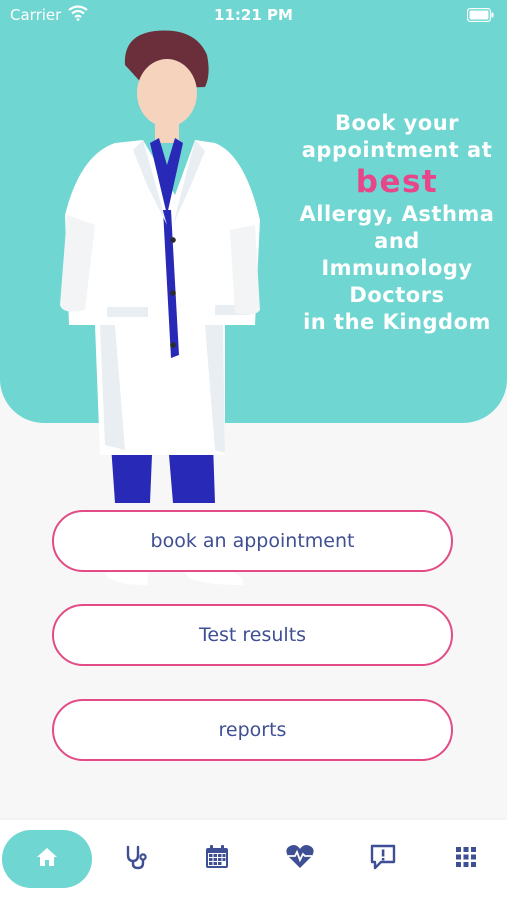 The width and height of the screenshot is (507, 900). What do you see at coordinates (480, 16) in the screenshot?
I see `battery-icon` at bounding box center [480, 16].